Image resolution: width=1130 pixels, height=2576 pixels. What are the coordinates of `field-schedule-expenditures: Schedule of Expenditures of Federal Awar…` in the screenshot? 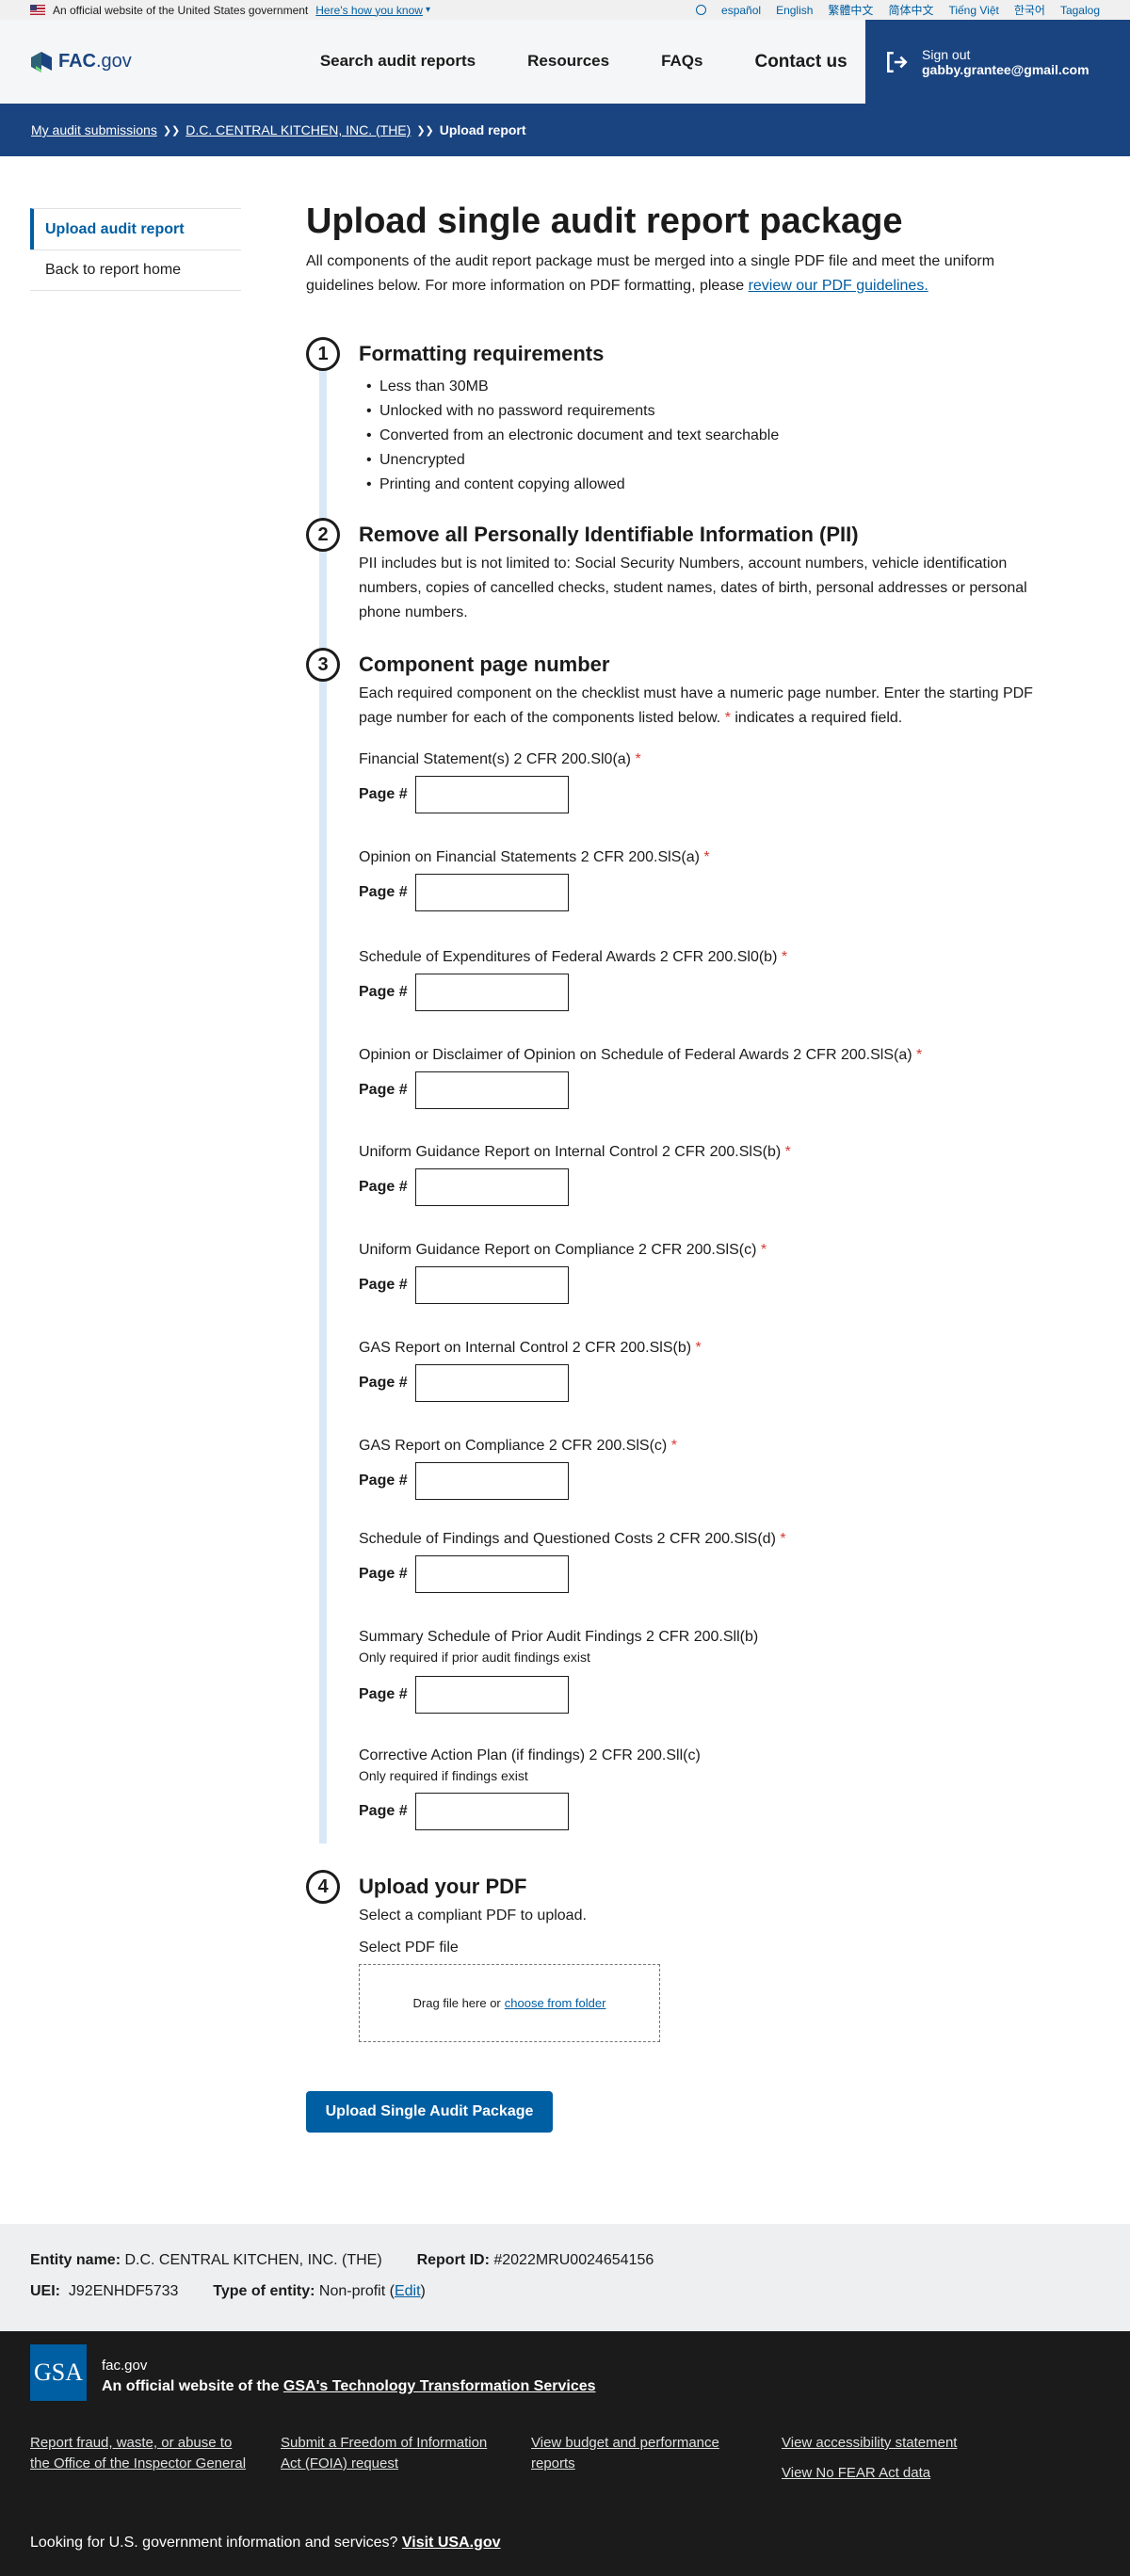 It's located at (573, 979).